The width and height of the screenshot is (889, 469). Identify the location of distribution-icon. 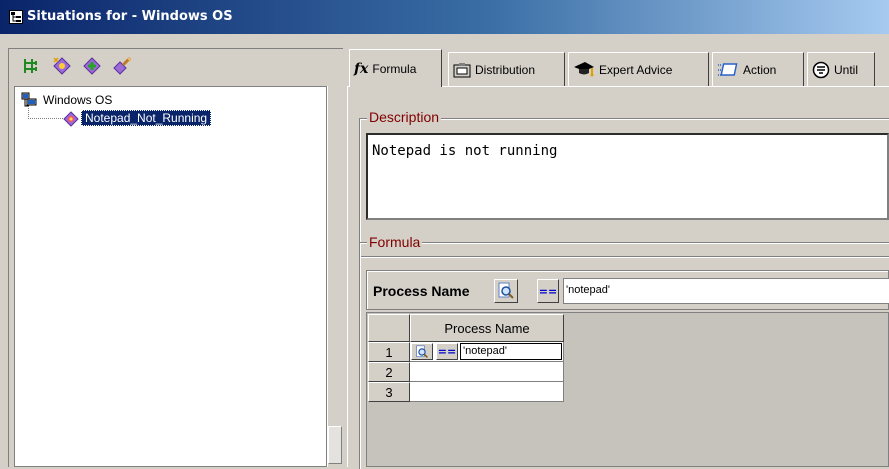
(462, 69).